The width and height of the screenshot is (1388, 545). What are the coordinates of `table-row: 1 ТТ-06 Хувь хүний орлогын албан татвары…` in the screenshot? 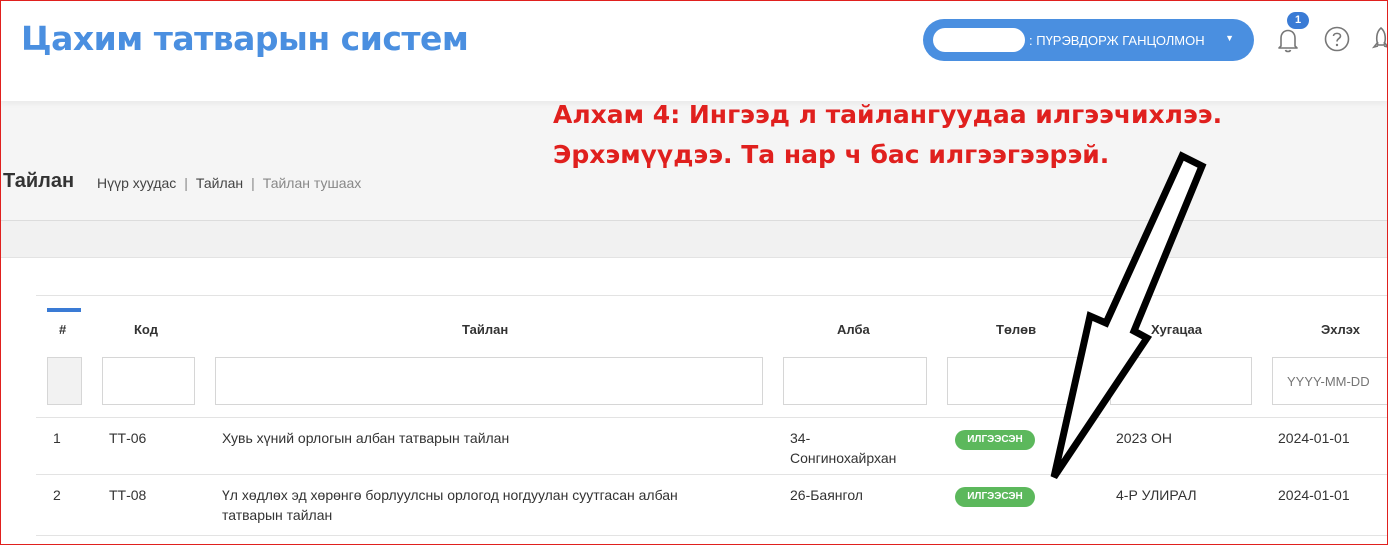 It's located at (712, 446).